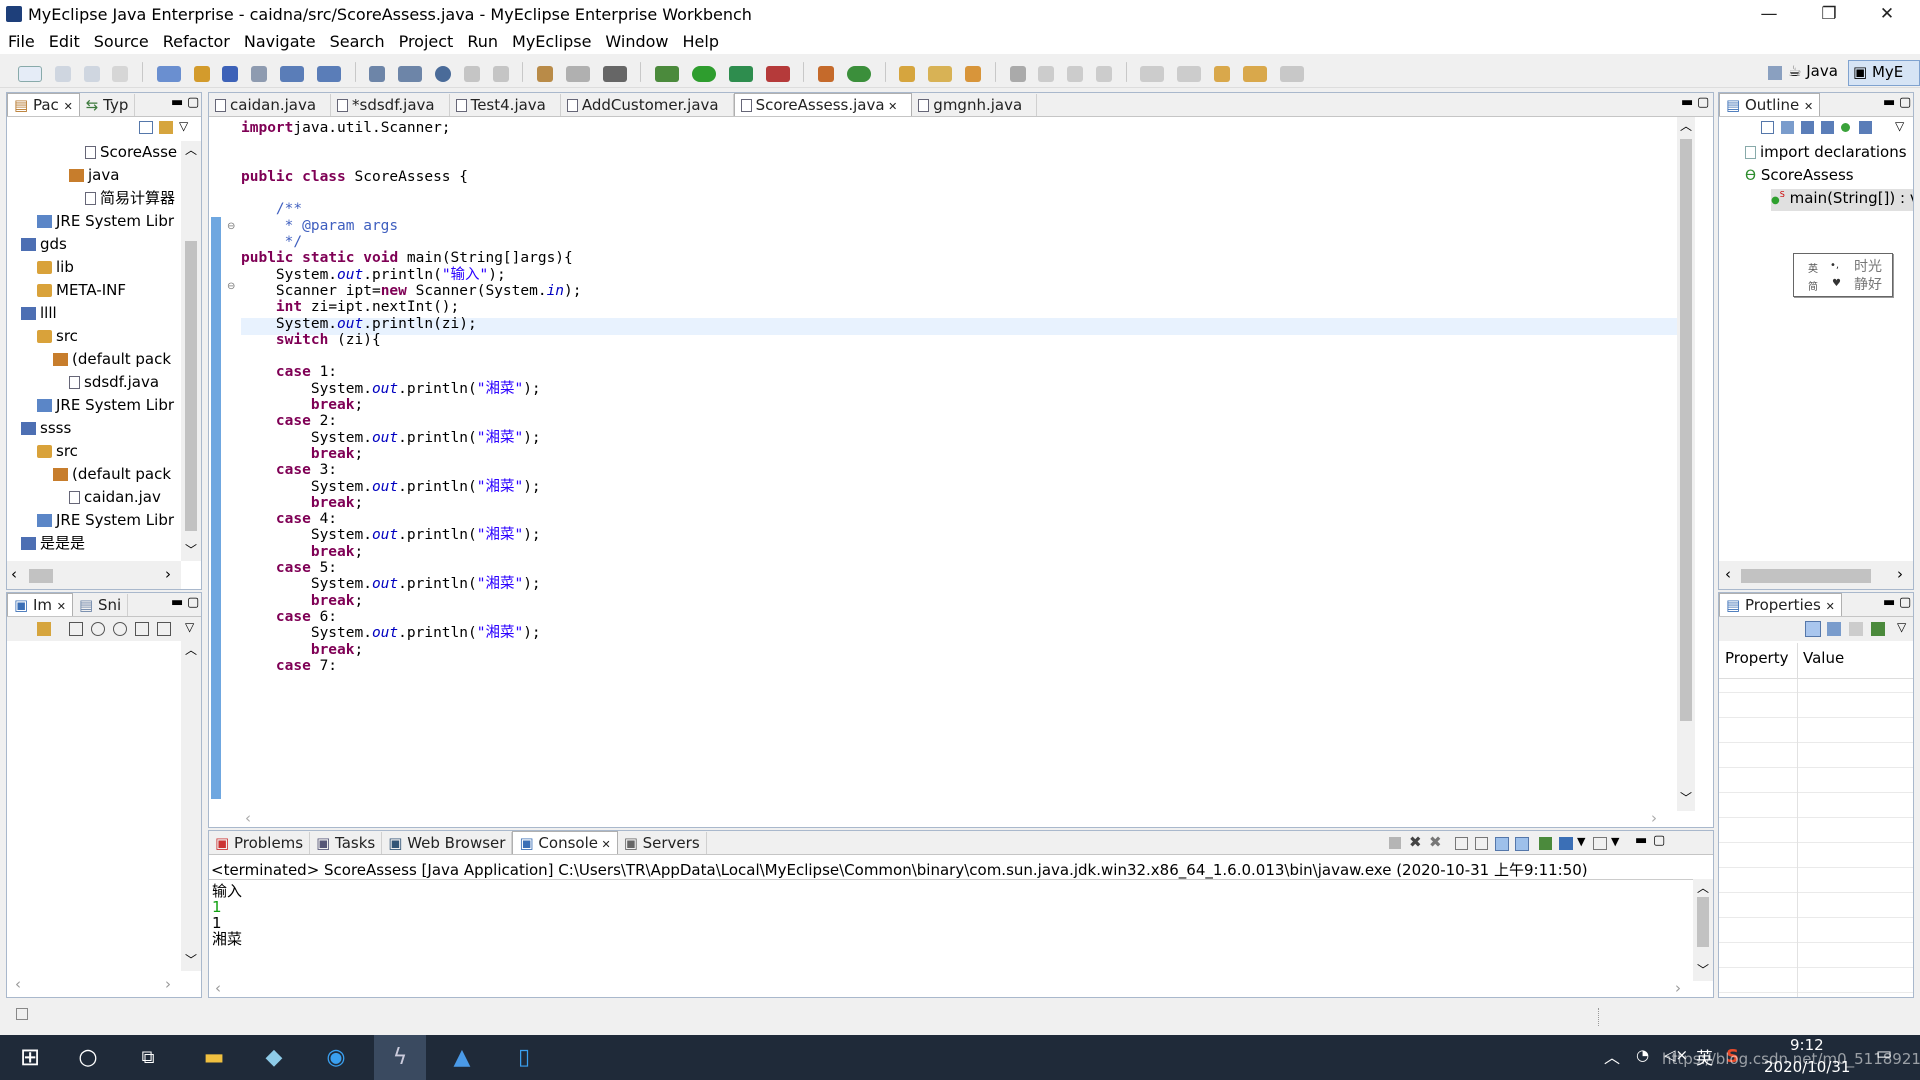 This screenshot has width=1920, height=1080. What do you see at coordinates (88, 1057) in the screenshot?
I see `cortana-search-icon: ○` at bounding box center [88, 1057].